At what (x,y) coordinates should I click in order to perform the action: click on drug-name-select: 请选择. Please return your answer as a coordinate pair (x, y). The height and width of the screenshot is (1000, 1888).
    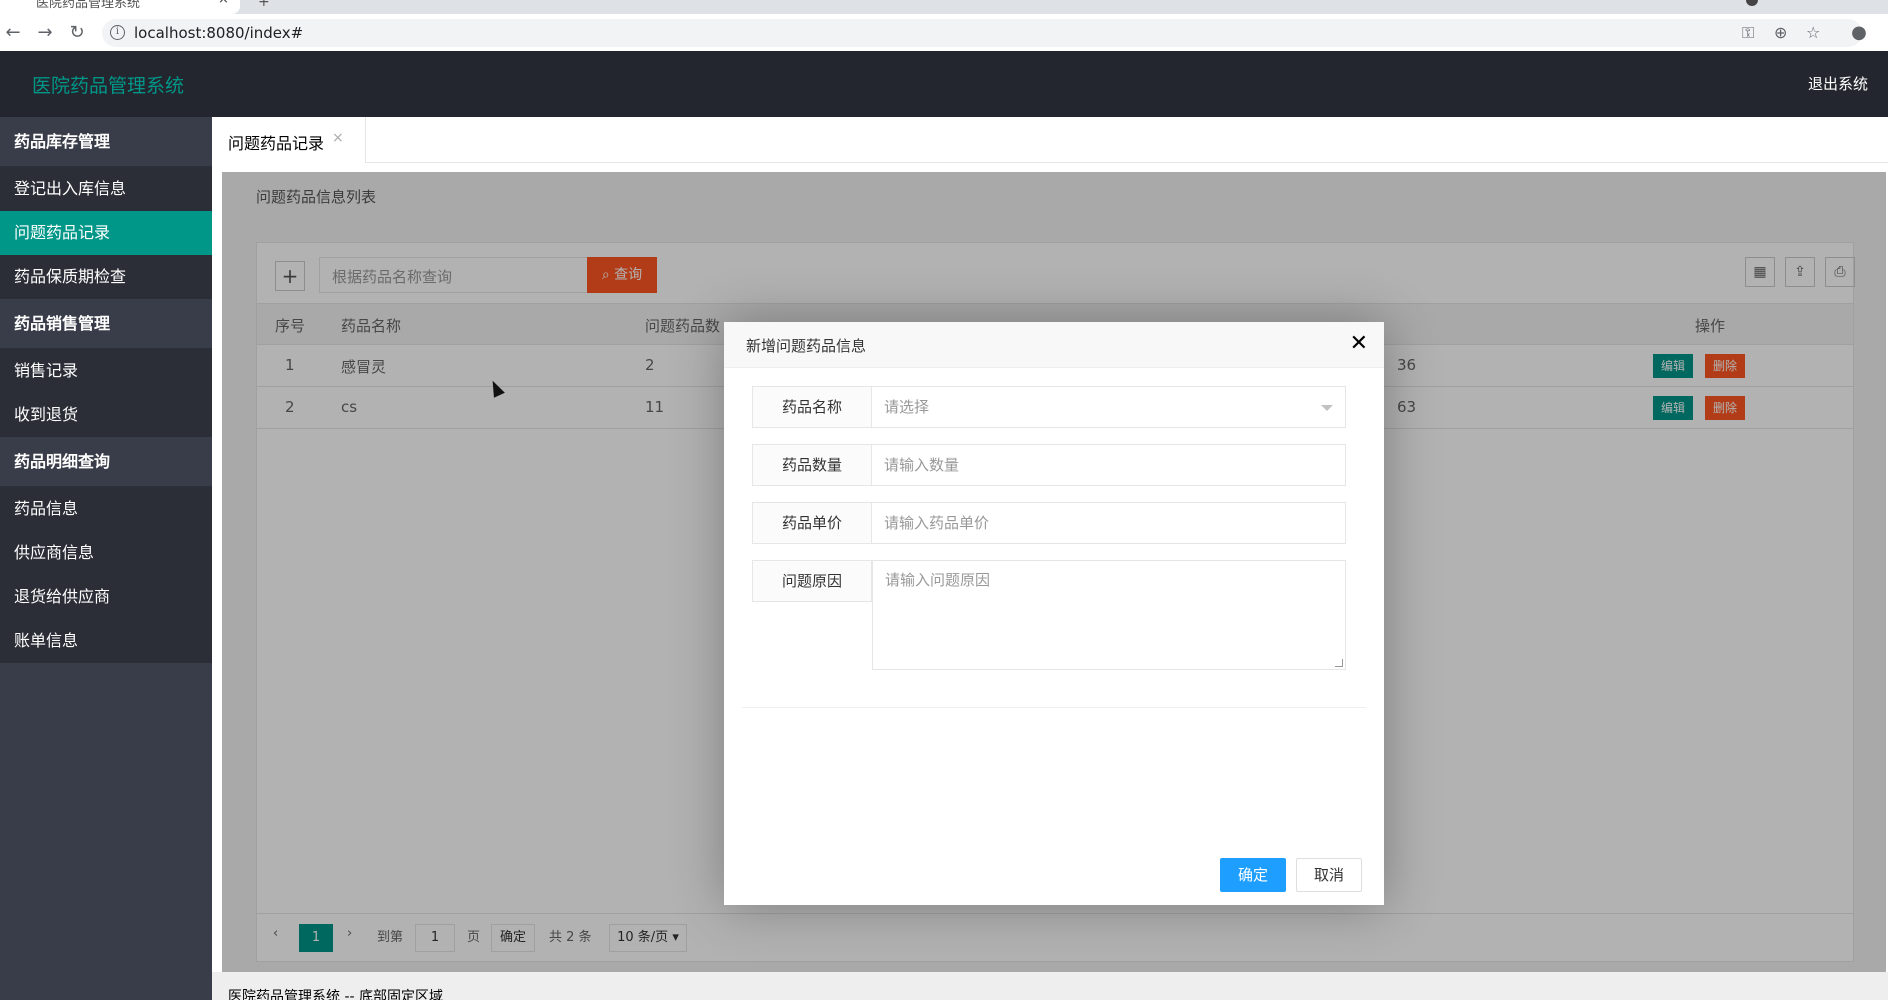
    Looking at the image, I should click on (1109, 407).